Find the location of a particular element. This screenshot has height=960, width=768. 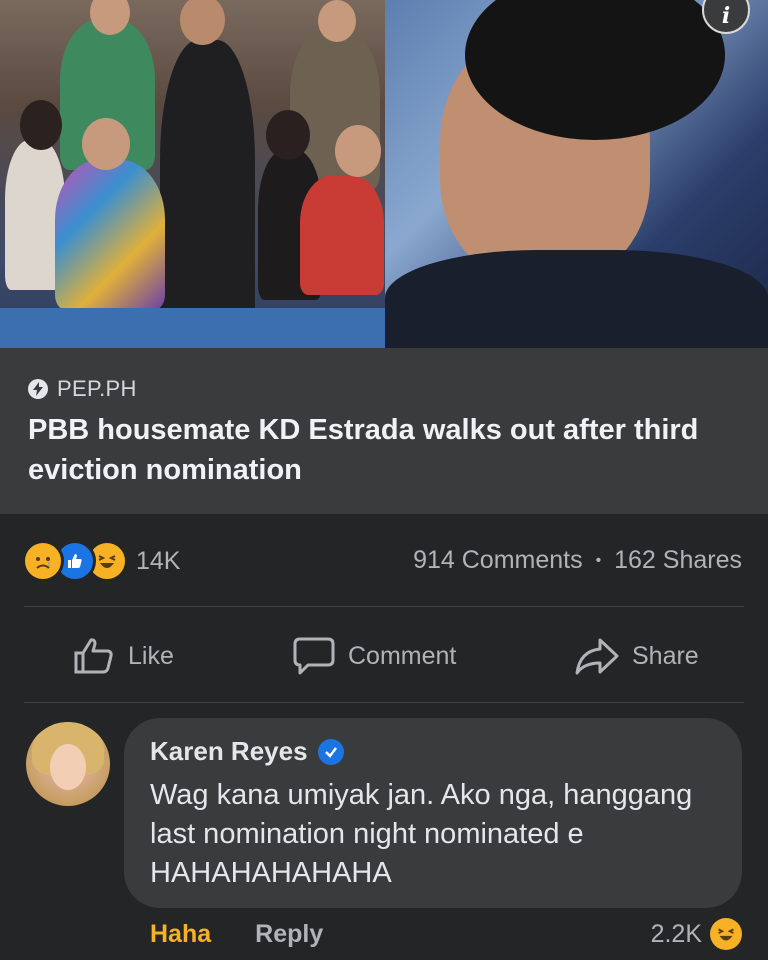

reaction-summary: 14K is located at coordinates (101, 561).